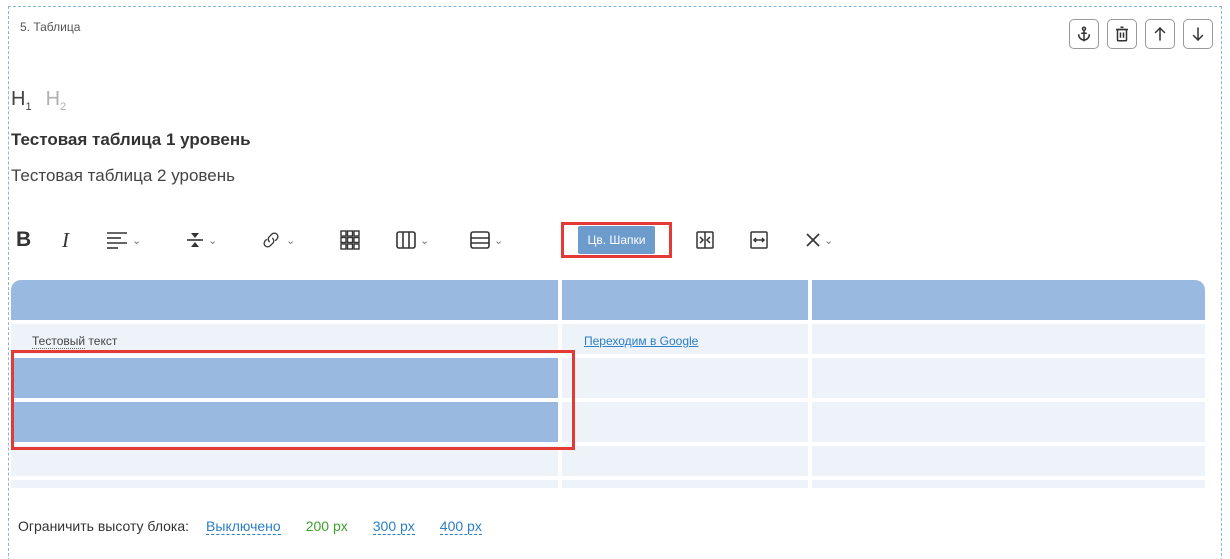 This screenshot has width=1230, height=559. I want to click on trash-icon, so click(1122, 34).